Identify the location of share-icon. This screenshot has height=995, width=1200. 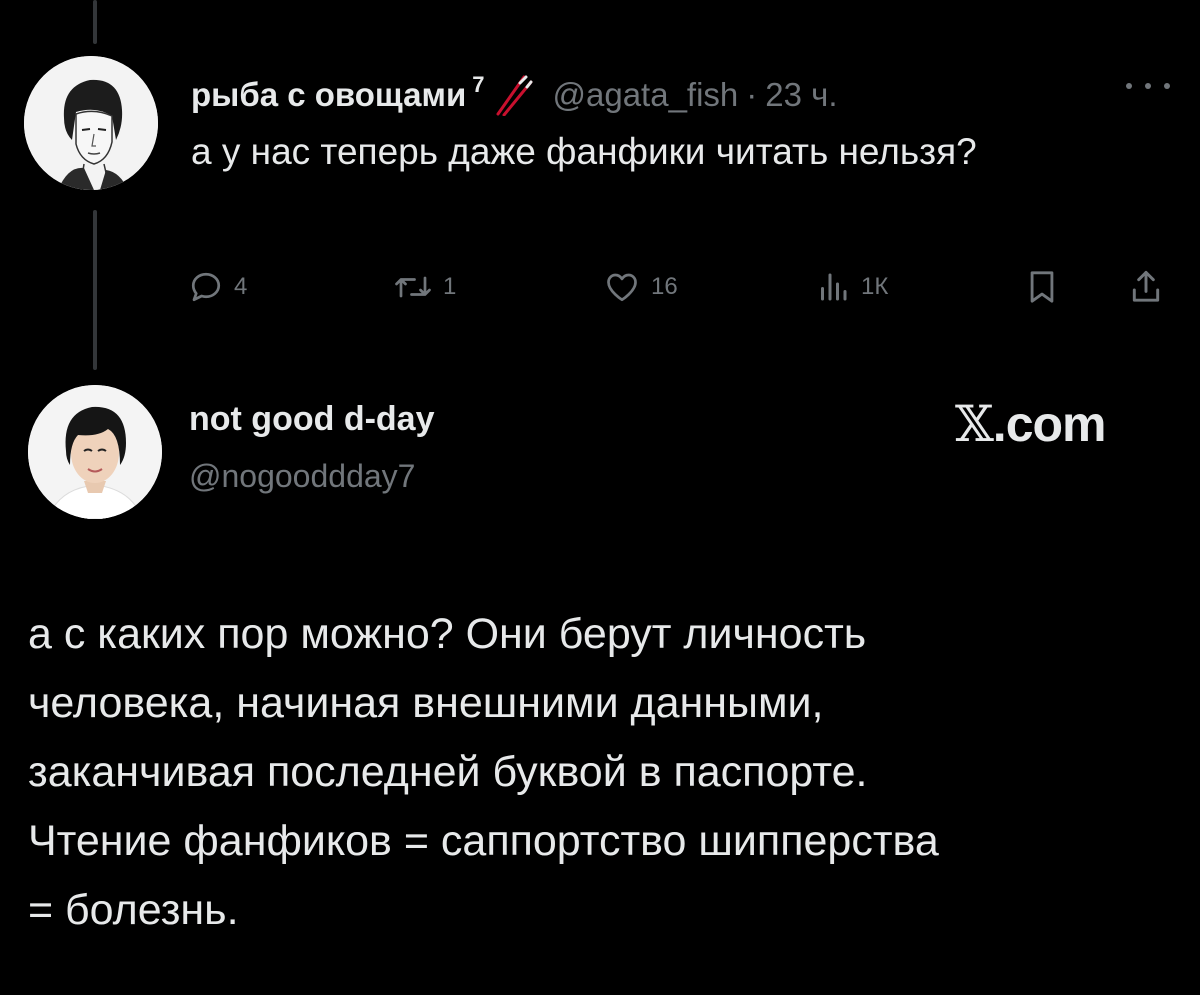
(1146, 286).